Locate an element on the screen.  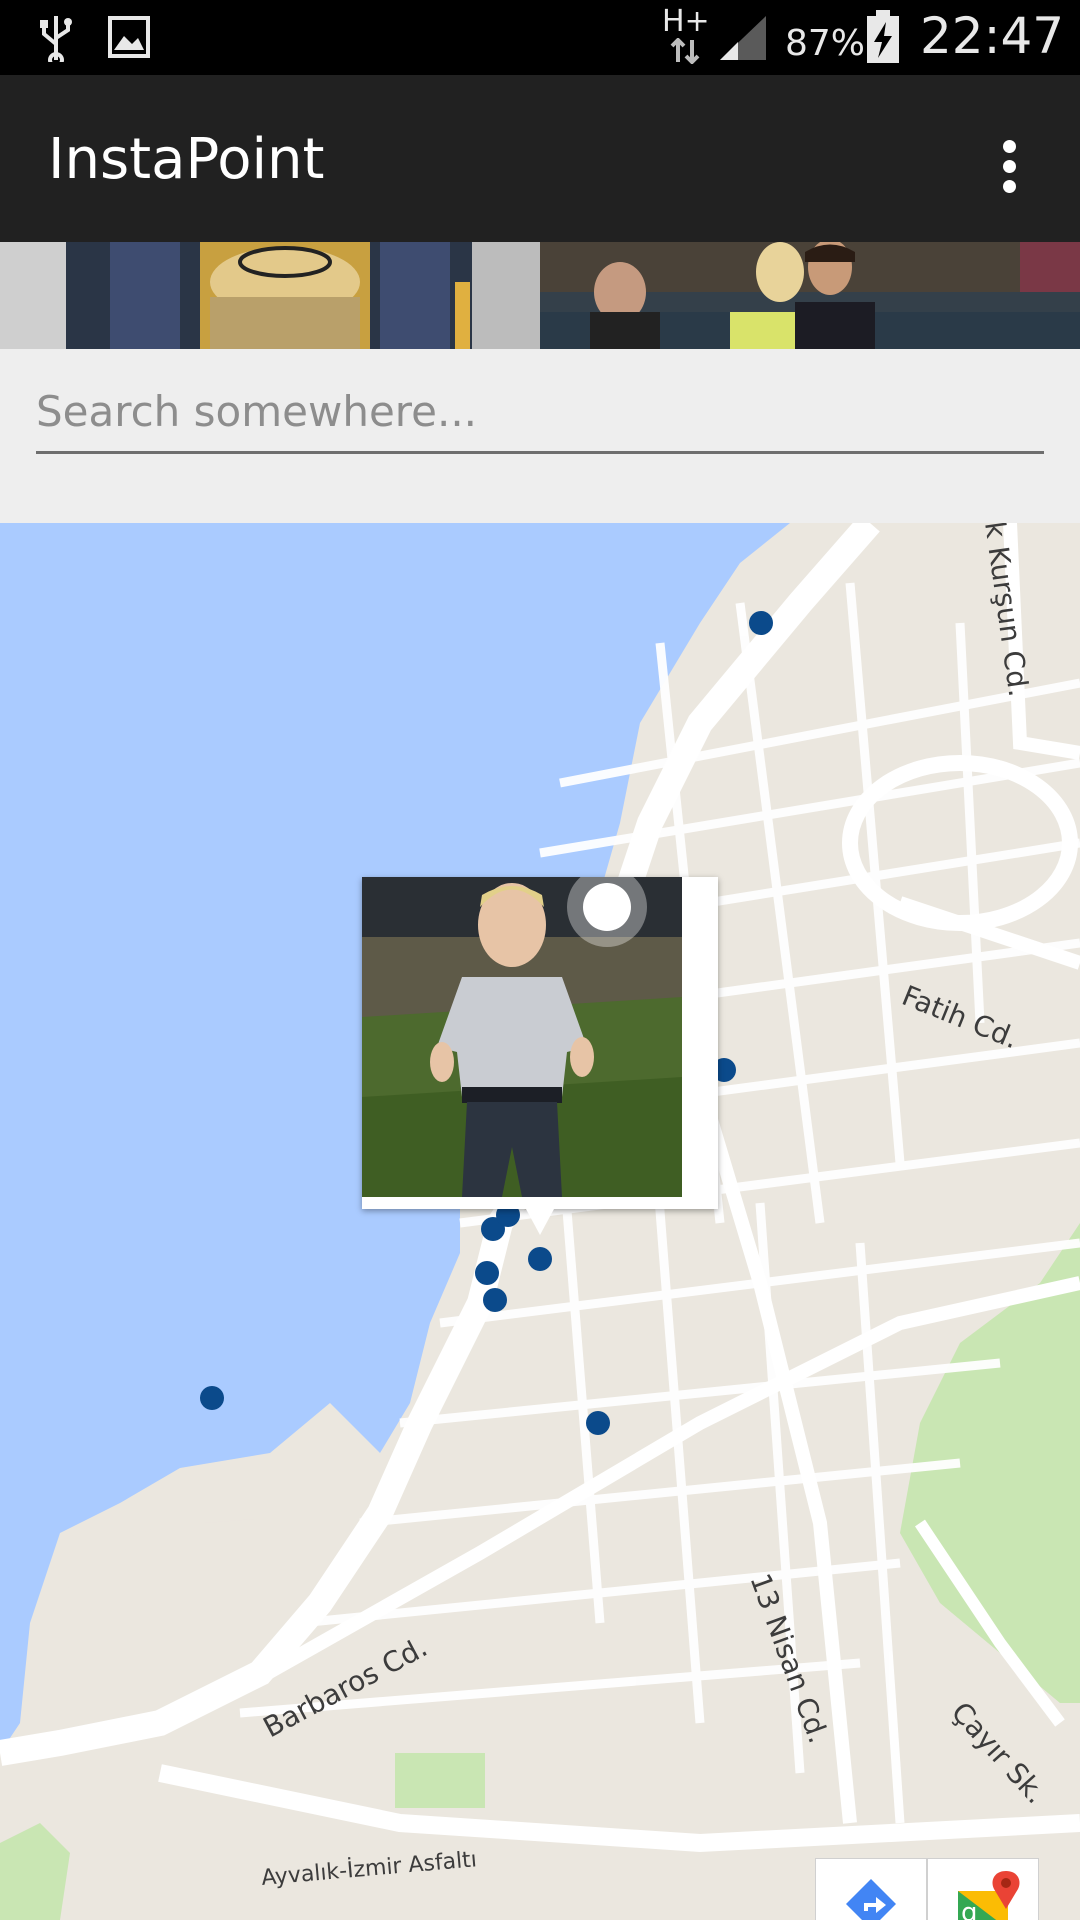
battery-charging-icon is located at coordinates (883, 36).